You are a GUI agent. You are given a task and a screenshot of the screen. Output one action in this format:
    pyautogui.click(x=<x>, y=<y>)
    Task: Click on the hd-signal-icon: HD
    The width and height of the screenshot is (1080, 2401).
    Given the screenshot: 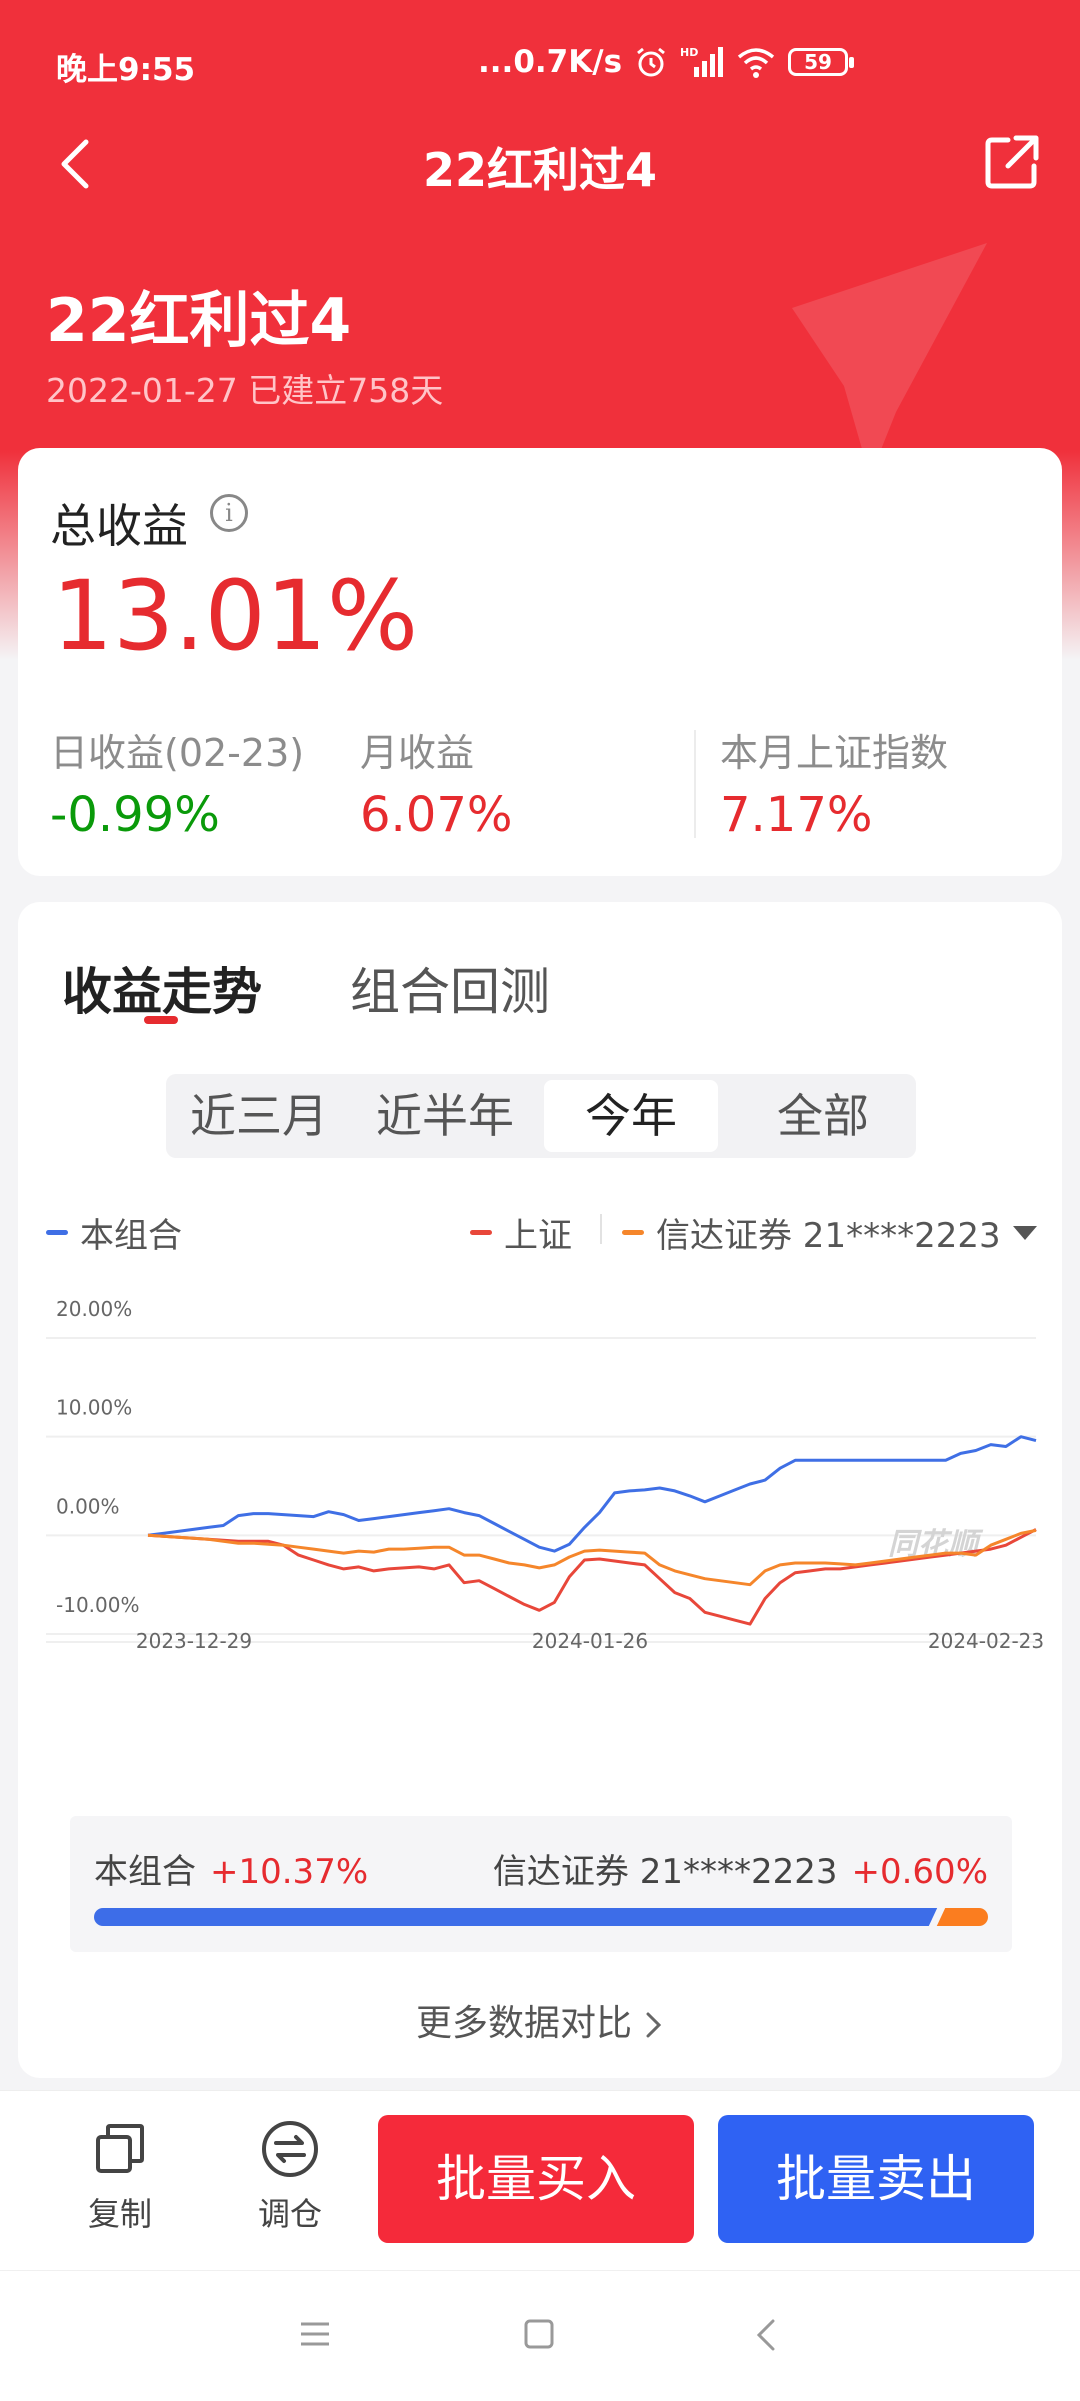 What is the action you would take?
    pyautogui.click(x=702, y=61)
    